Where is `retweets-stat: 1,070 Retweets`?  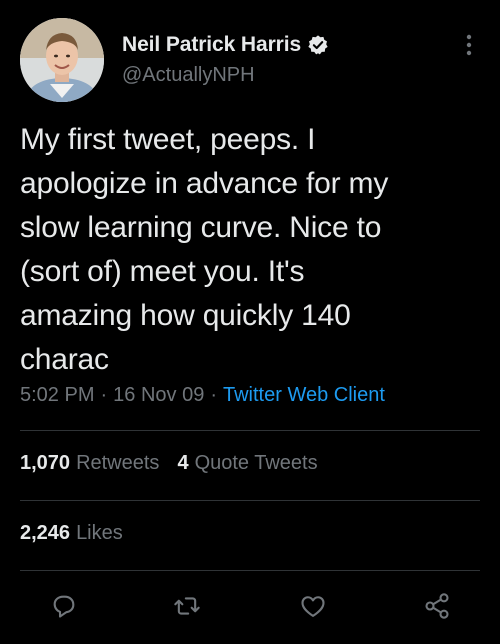
retweets-stat: 1,070 Retweets is located at coordinates (89, 463).